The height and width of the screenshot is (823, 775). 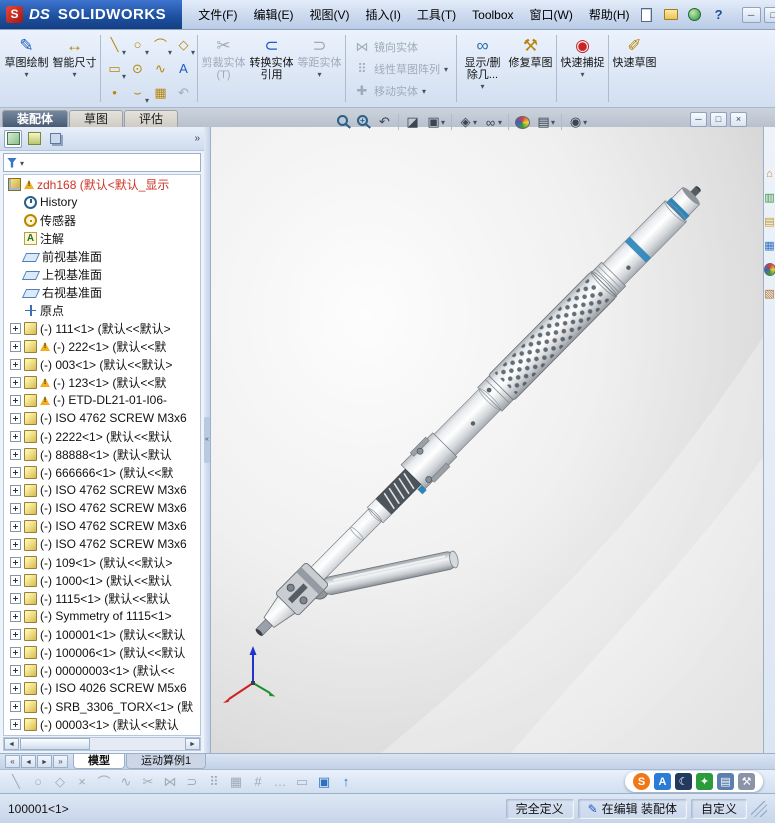 I want to click on view-tool-button: ∞, so click(x=492, y=122).